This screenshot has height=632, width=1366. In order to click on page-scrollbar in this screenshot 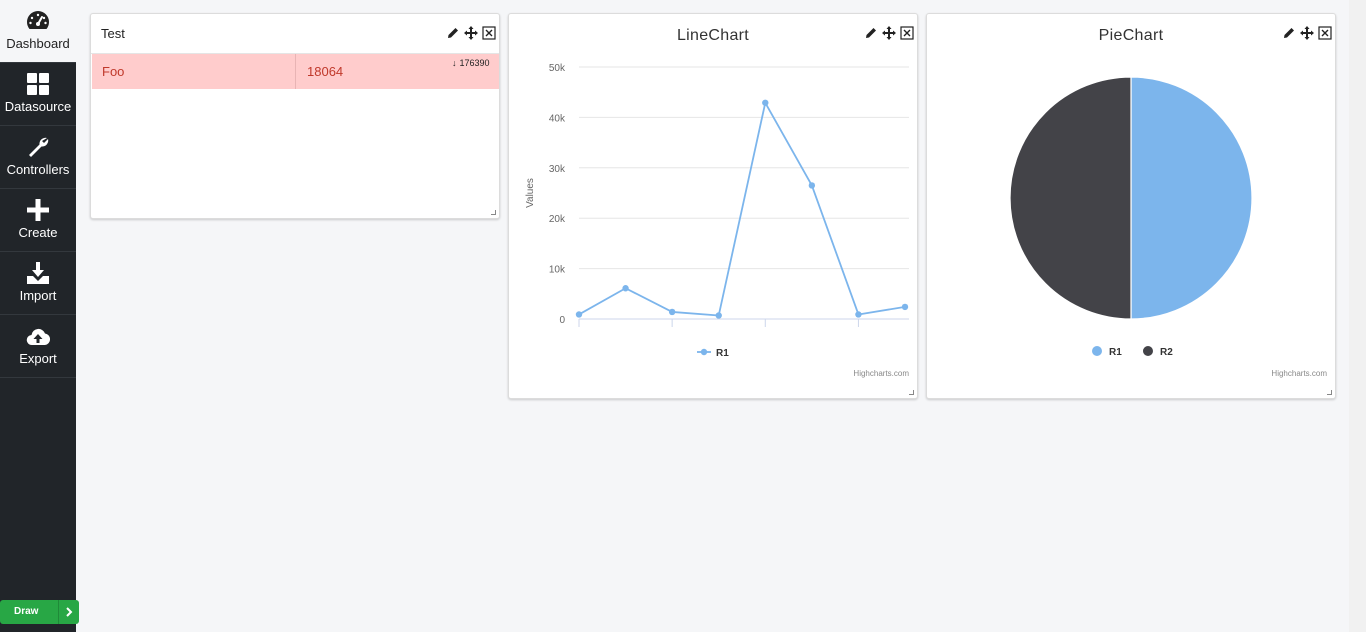, I will do `click(1357, 316)`.